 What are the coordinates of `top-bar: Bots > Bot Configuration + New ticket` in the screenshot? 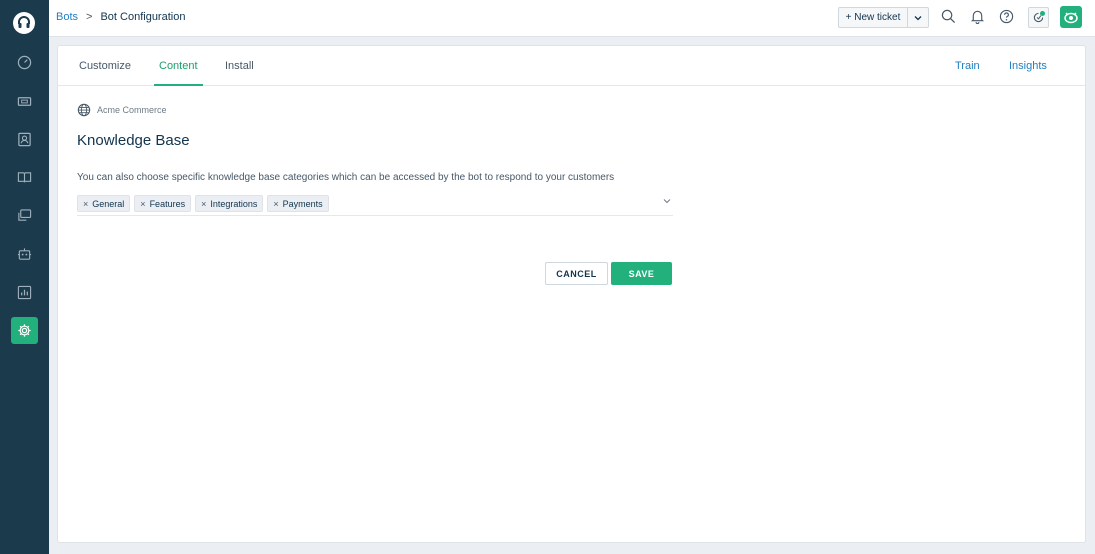 It's located at (572, 18).